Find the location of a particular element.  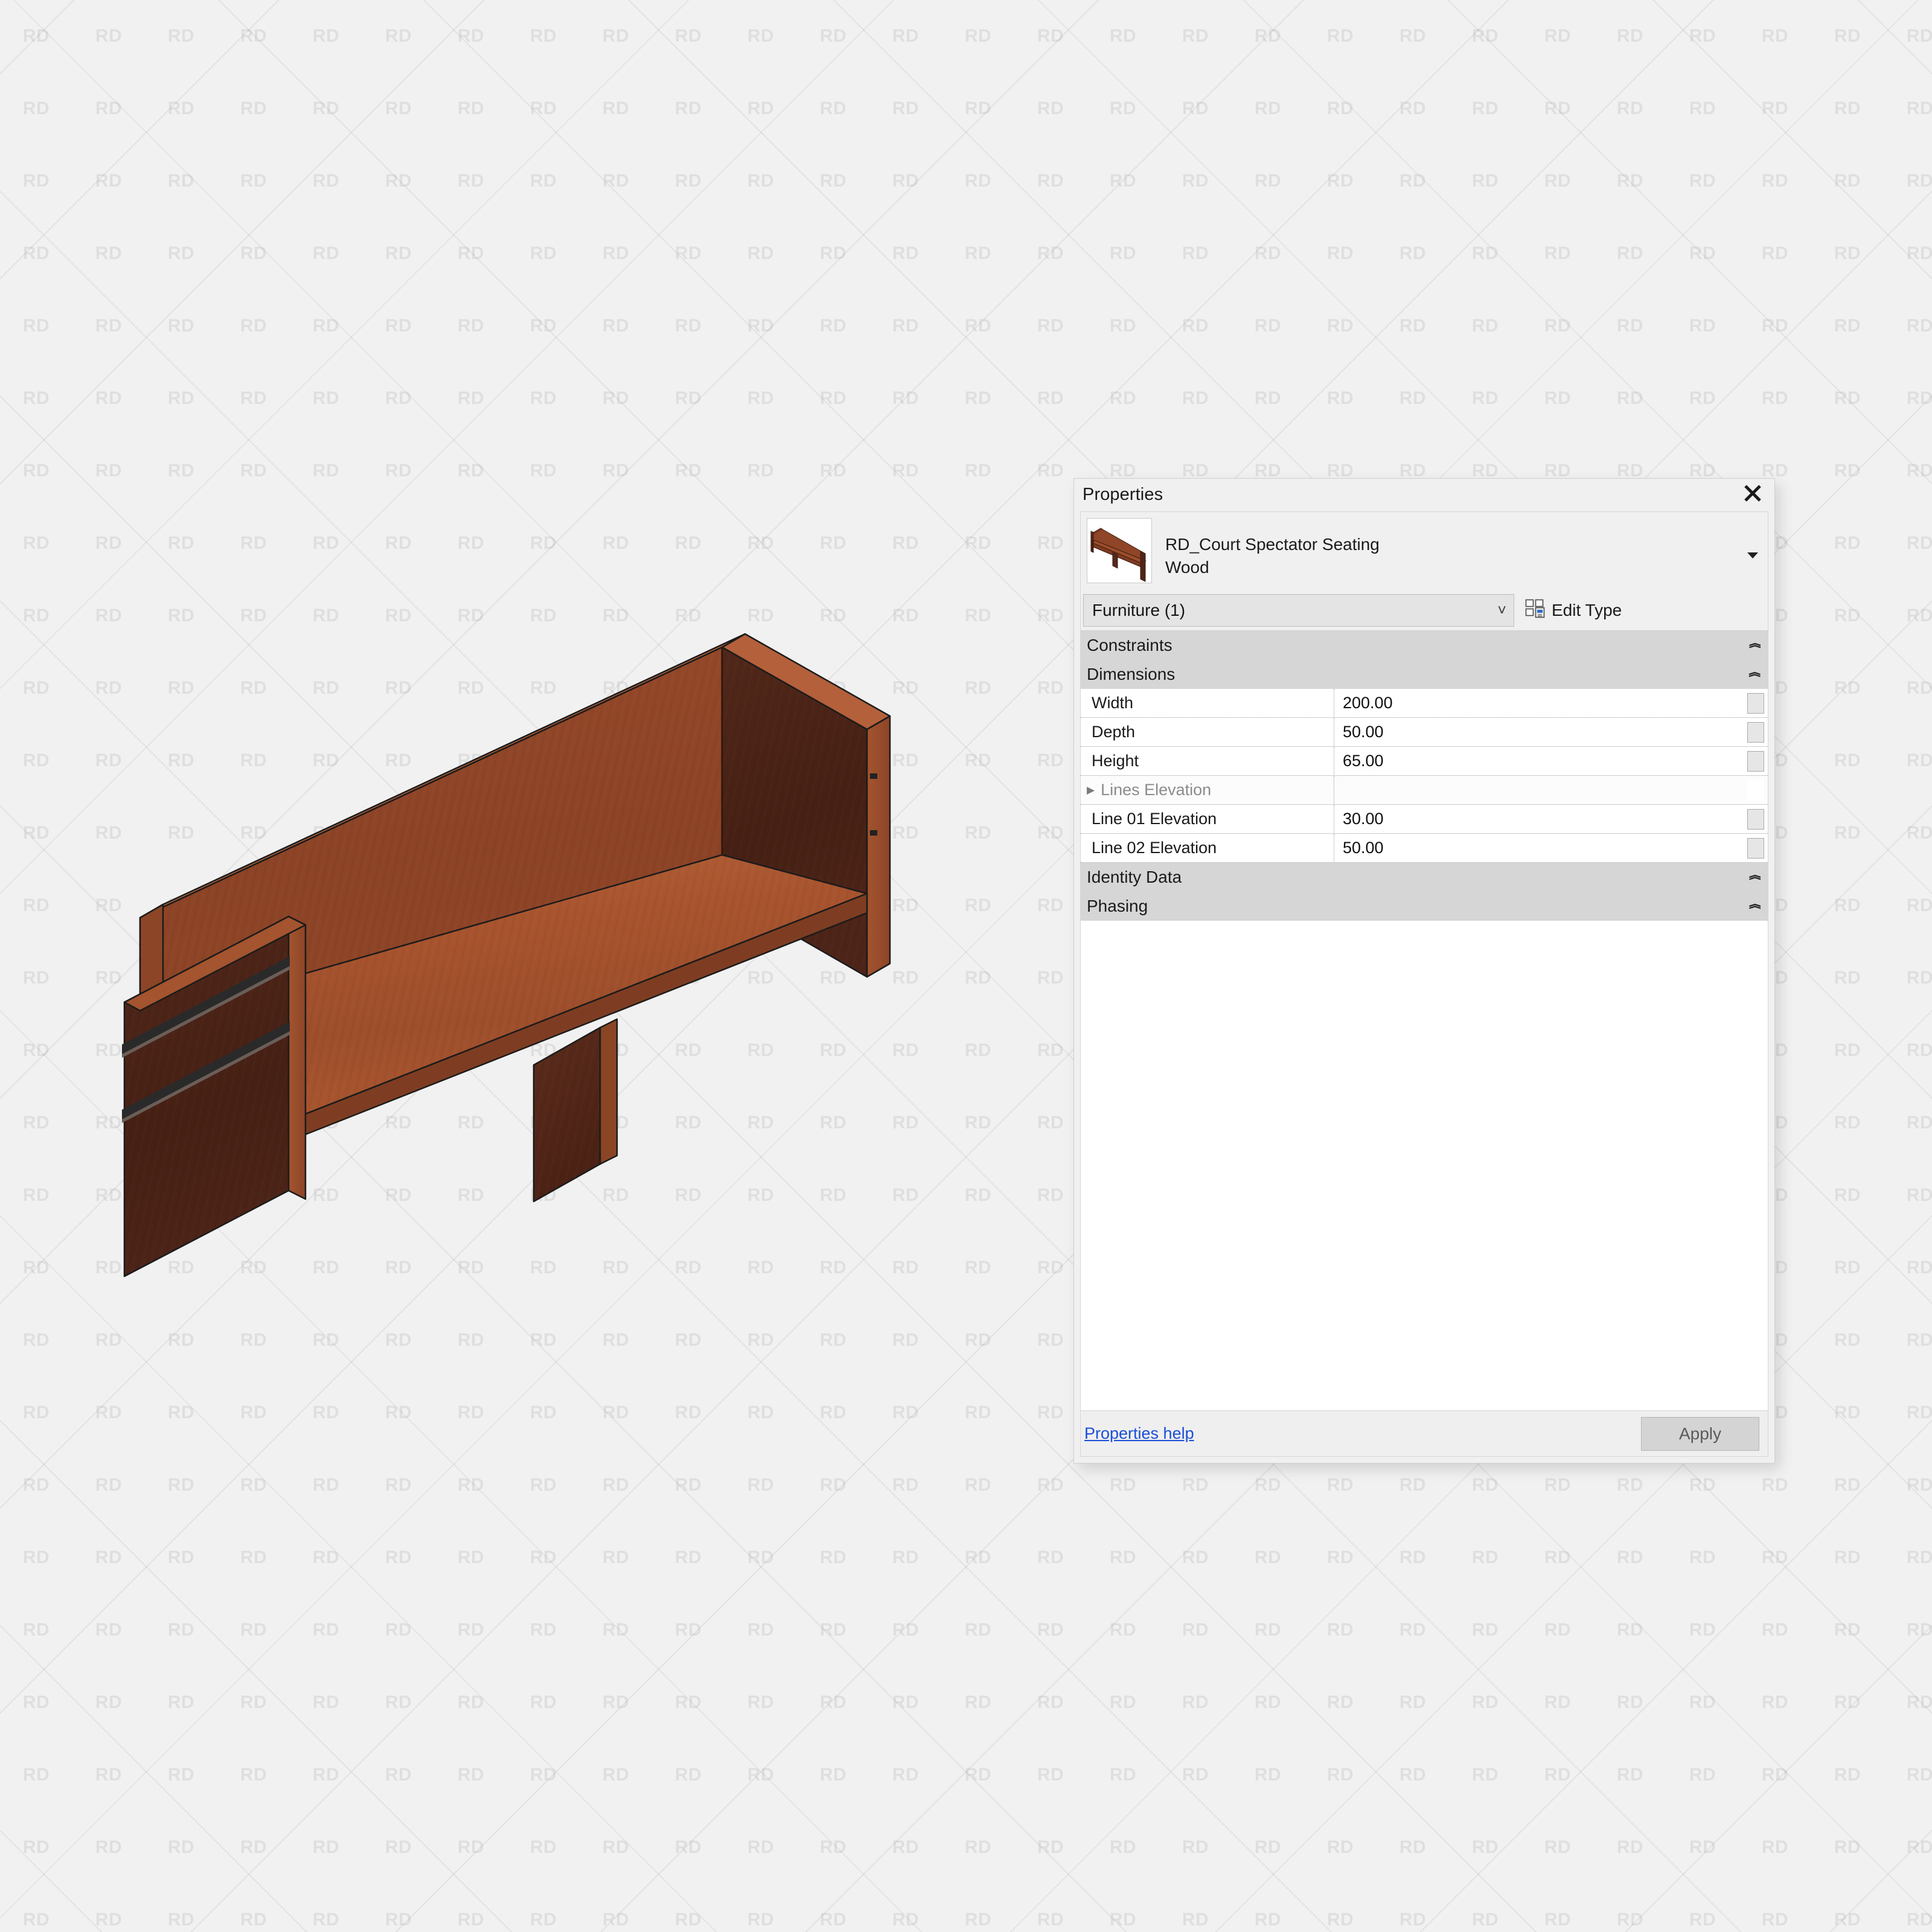

param-value-lines-elevation is located at coordinates (1541, 791).